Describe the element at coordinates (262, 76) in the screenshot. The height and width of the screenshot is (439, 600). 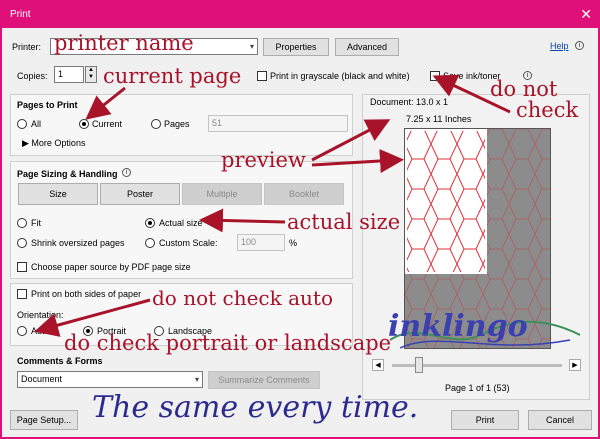
I see `grayscale-checkbox` at that location.